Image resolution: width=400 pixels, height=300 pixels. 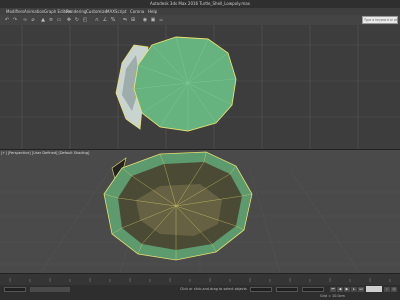 I want to click on x-coordinate-field, so click(x=261, y=289).